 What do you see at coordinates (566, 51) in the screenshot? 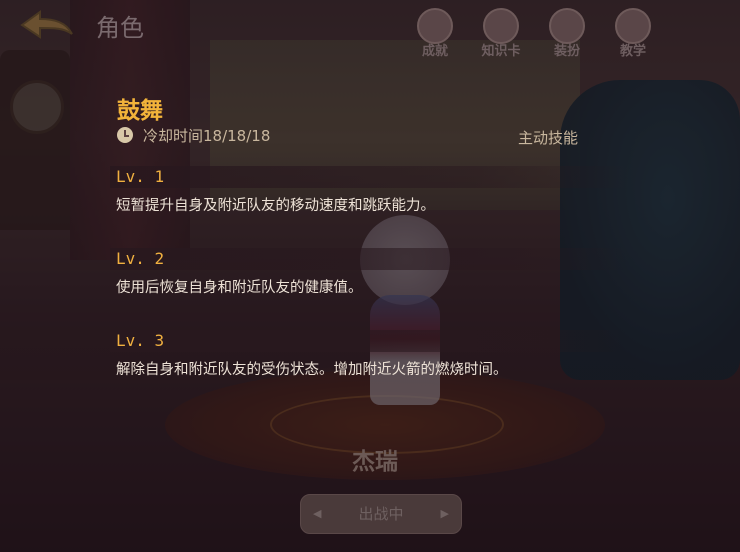
I see `outfit-label: 装扮` at bounding box center [566, 51].